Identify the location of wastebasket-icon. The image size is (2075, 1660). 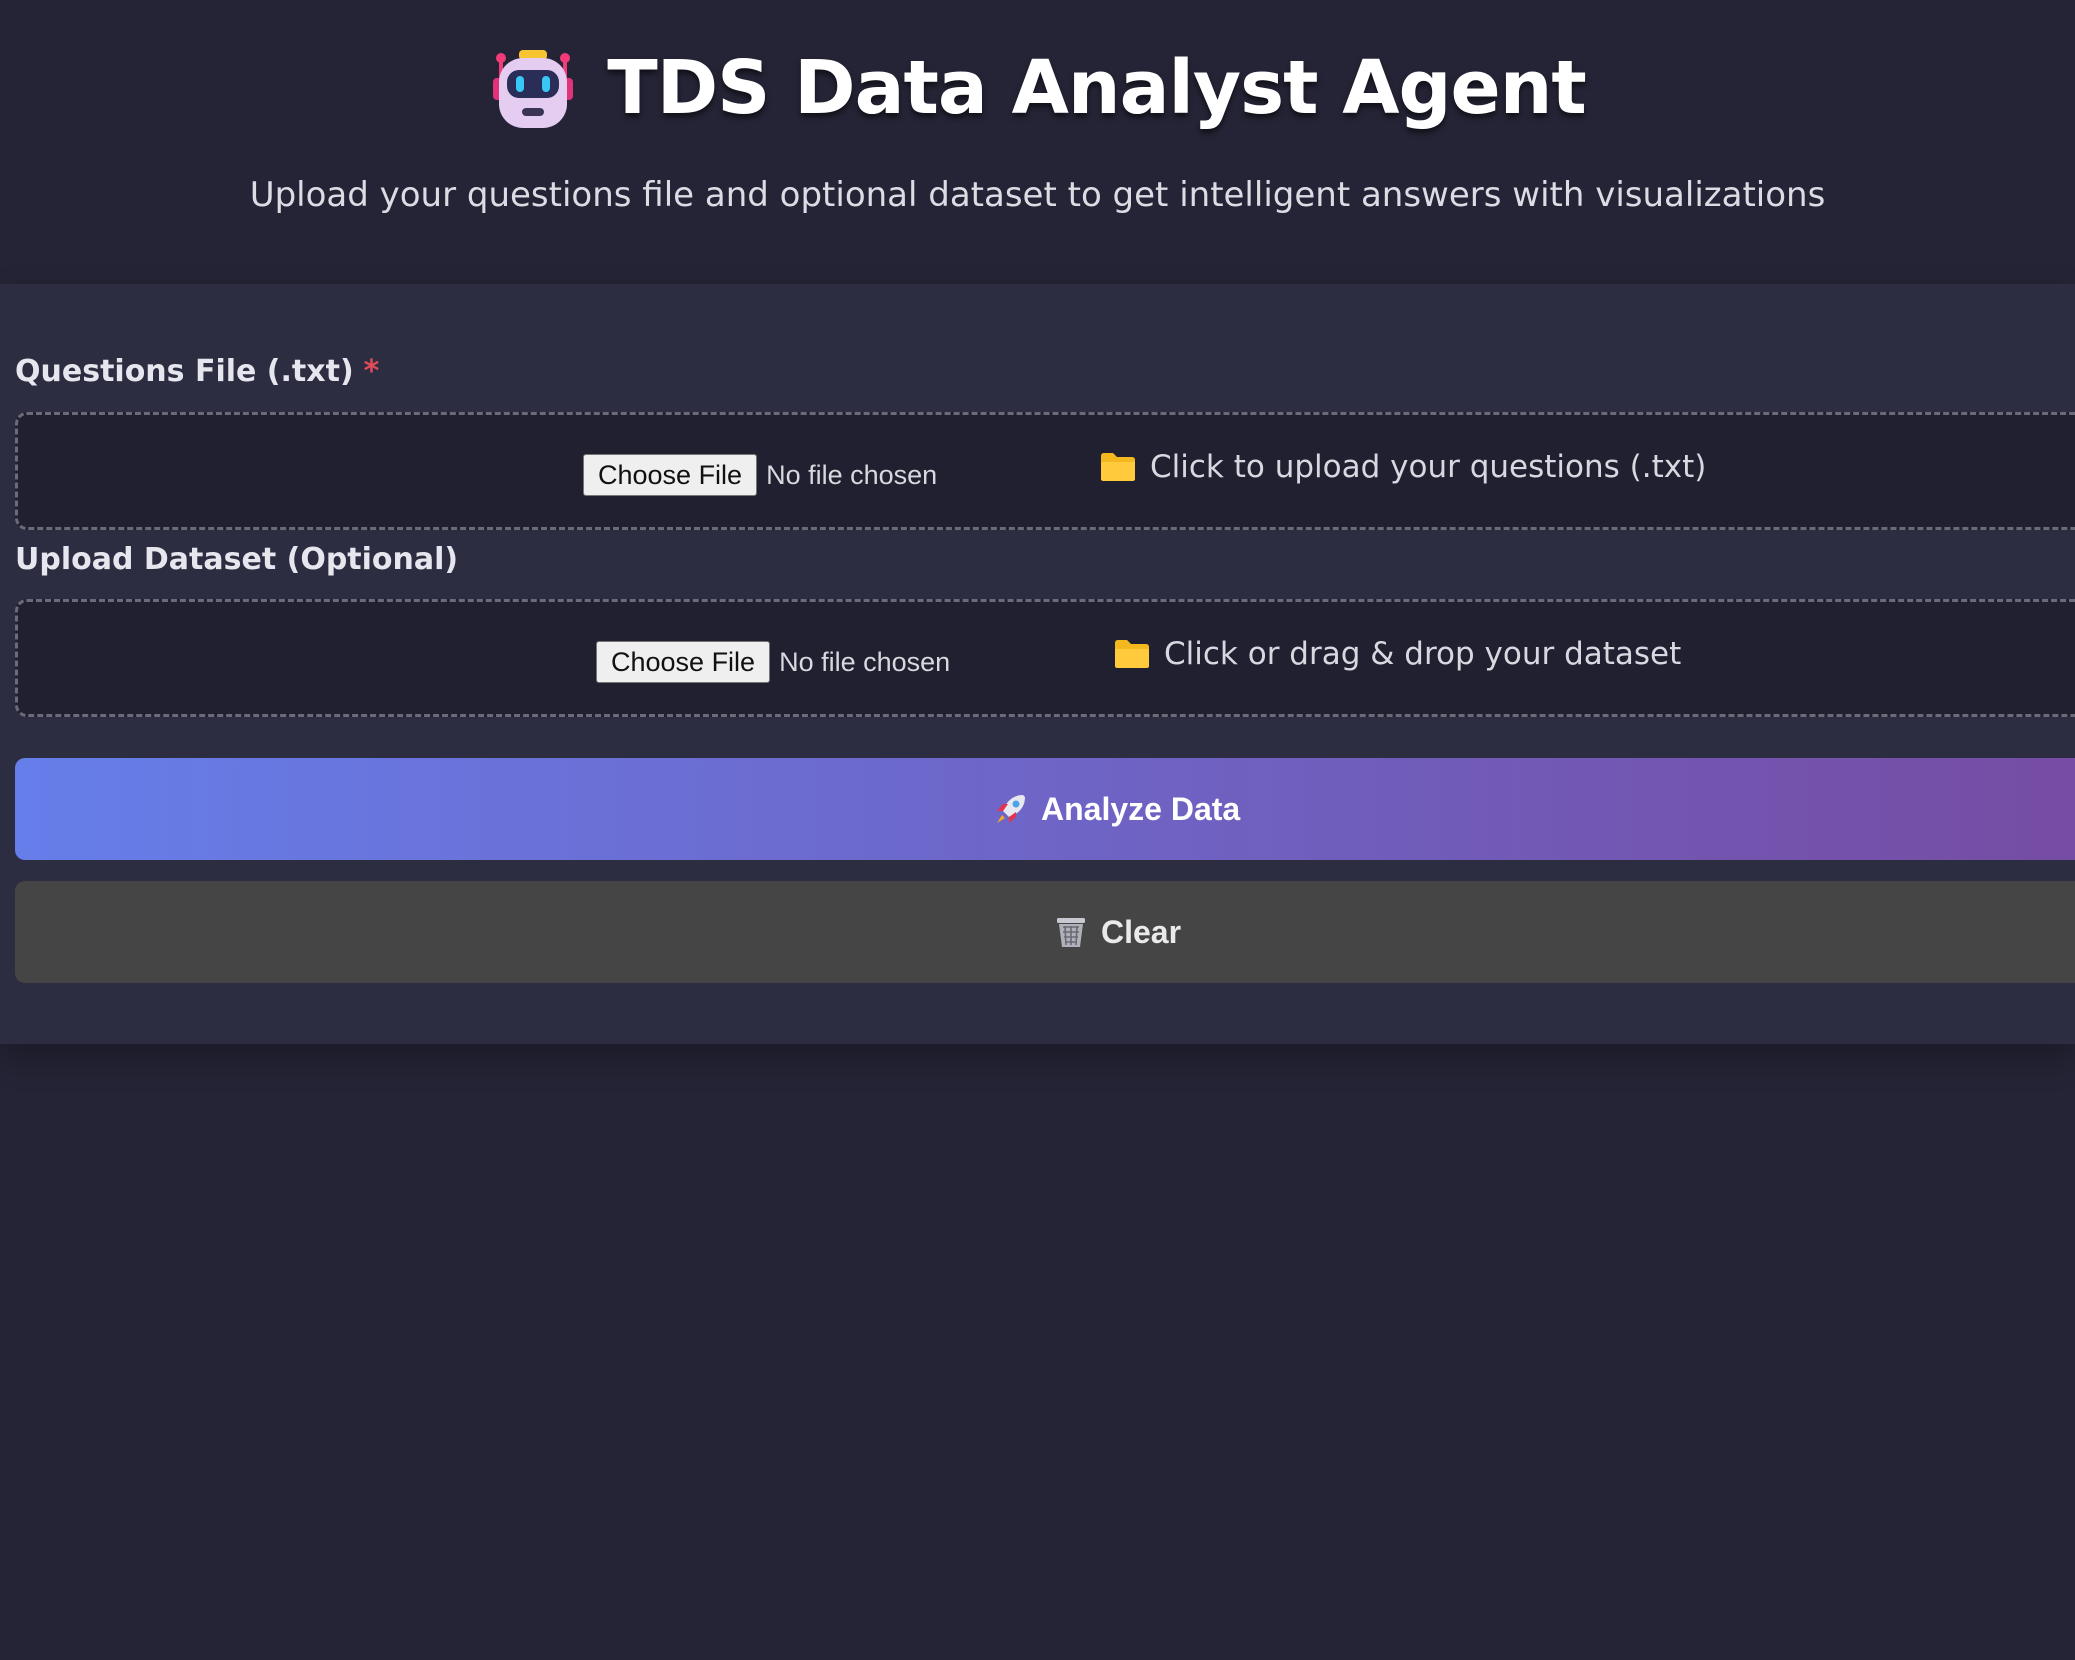
(1071, 932).